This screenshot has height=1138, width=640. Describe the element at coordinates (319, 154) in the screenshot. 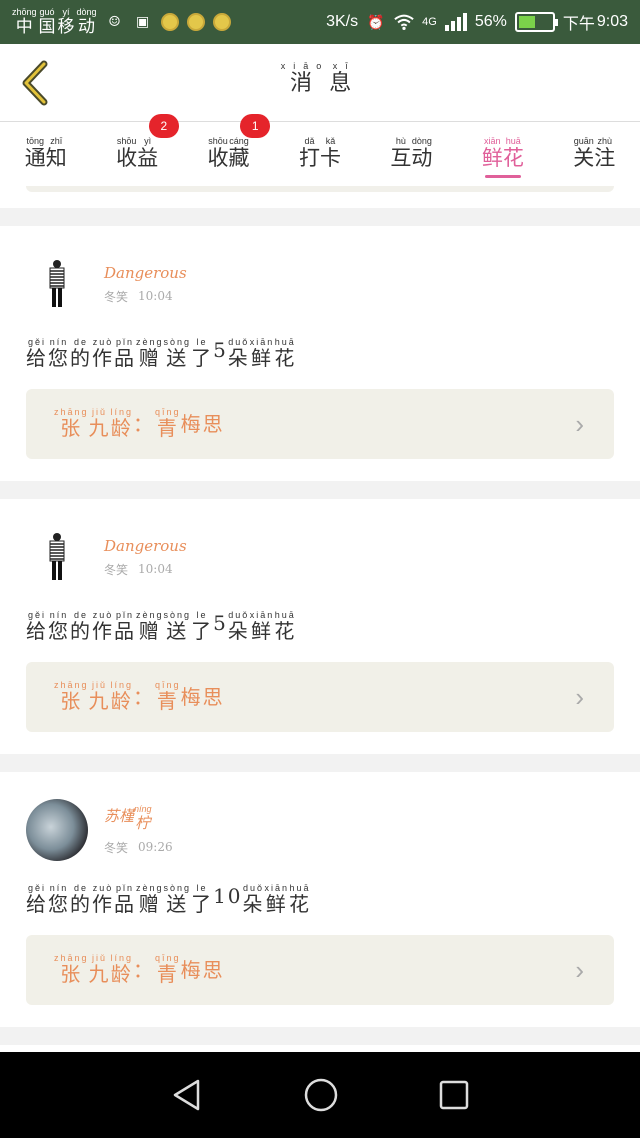

I see `tab-3: 打dǎ 卡kǎ` at that location.